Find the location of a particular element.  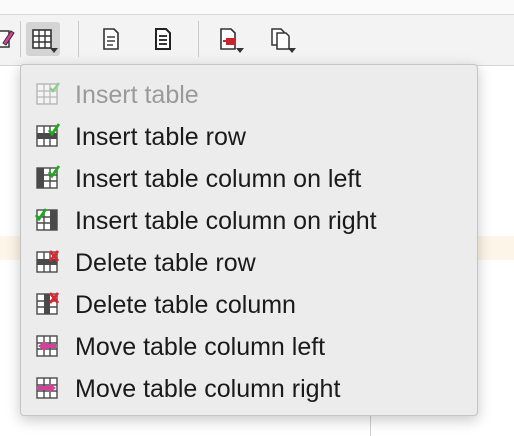

menu-item-insert-column-right: Insert table column on right is located at coordinates (249, 220).